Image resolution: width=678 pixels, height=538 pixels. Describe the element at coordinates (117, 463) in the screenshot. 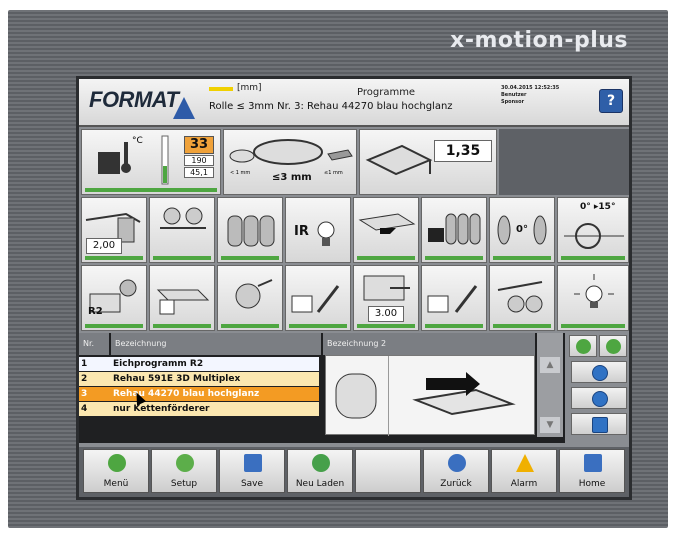

I see `menu-icon` at that location.